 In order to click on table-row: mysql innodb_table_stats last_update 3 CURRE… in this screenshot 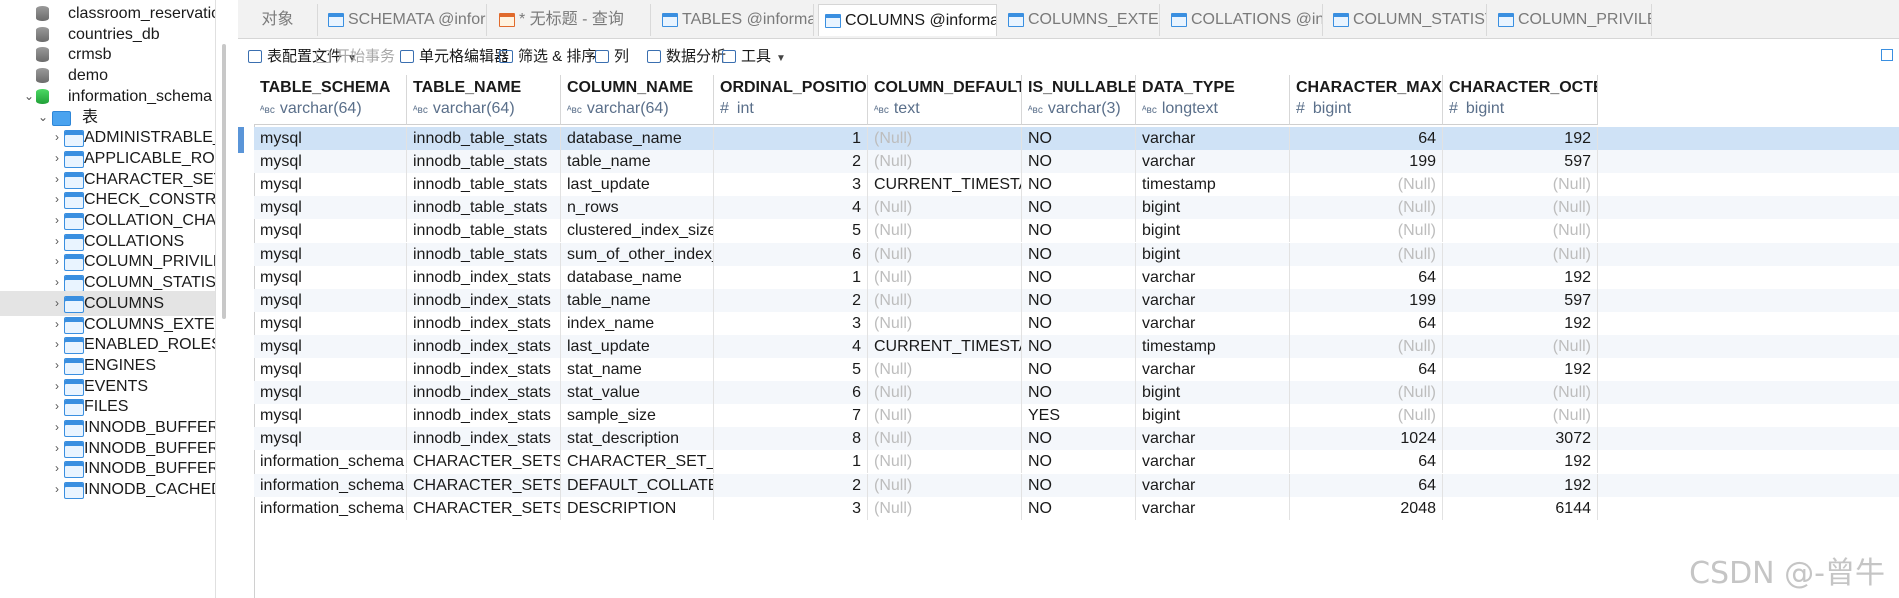, I will do `click(1076, 185)`.